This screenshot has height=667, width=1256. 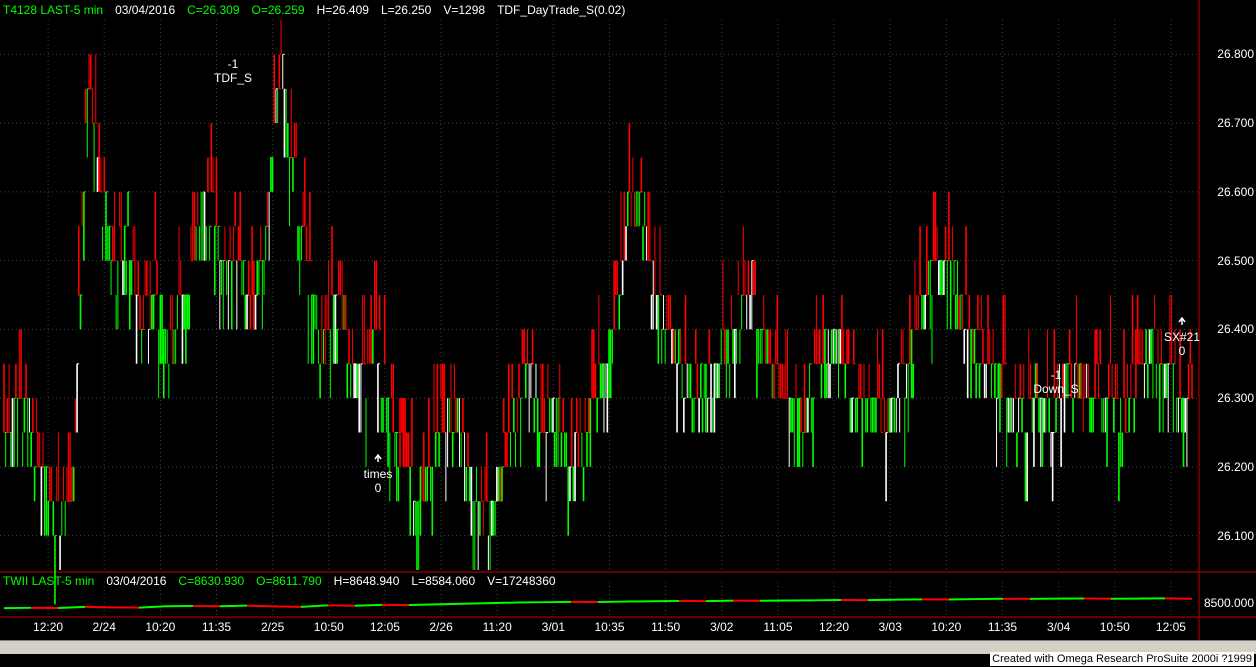 What do you see at coordinates (1182, 351) in the screenshot?
I see `annotation-sx-value: 0` at bounding box center [1182, 351].